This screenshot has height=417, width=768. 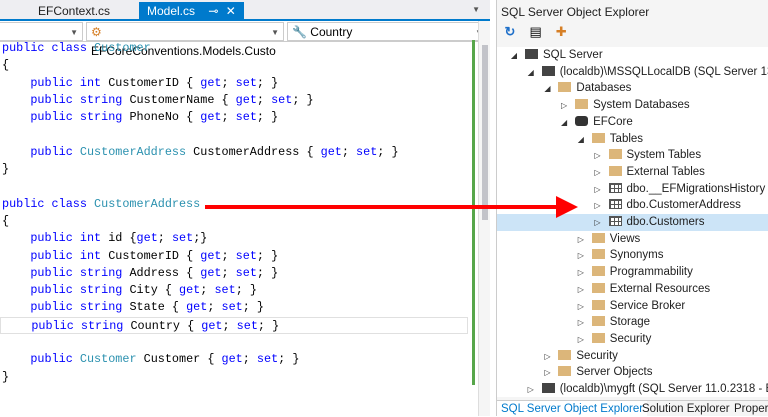 What do you see at coordinates (548, 70) in the screenshot?
I see `server-icon` at bounding box center [548, 70].